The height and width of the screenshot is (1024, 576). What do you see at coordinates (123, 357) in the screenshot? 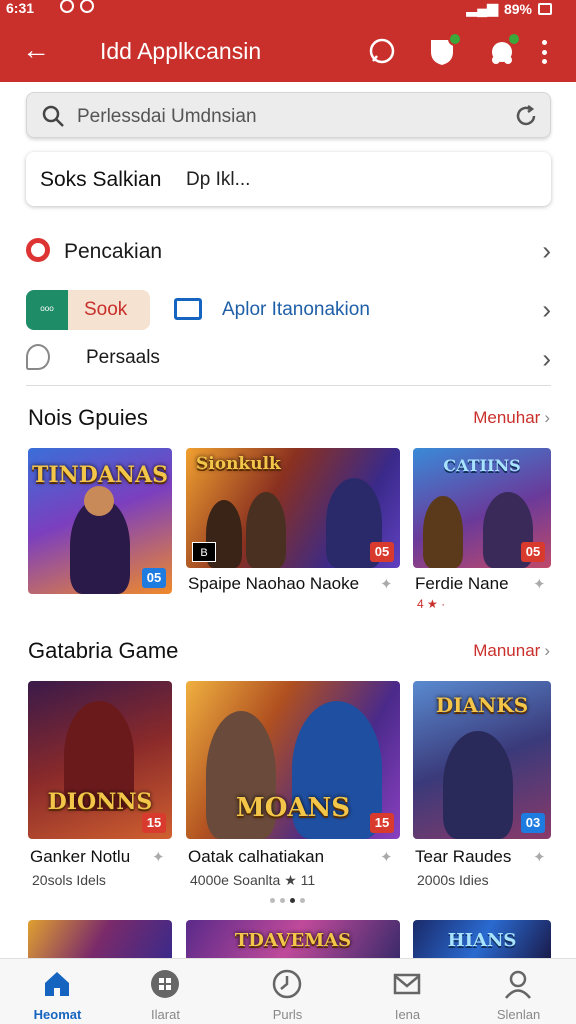
I see `menu-item-label: Persaals` at bounding box center [123, 357].